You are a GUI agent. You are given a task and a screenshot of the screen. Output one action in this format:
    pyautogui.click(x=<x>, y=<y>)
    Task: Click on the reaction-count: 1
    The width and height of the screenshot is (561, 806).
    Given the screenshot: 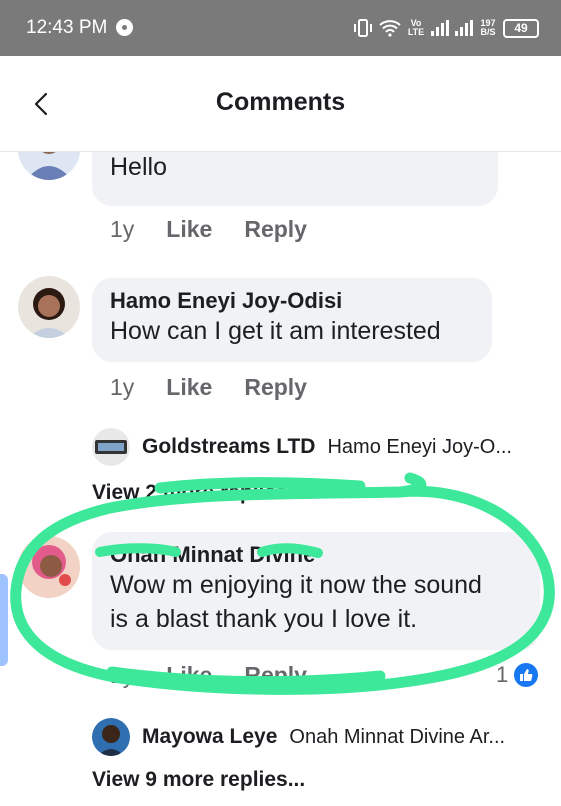 What is the action you would take?
    pyautogui.click(x=502, y=674)
    